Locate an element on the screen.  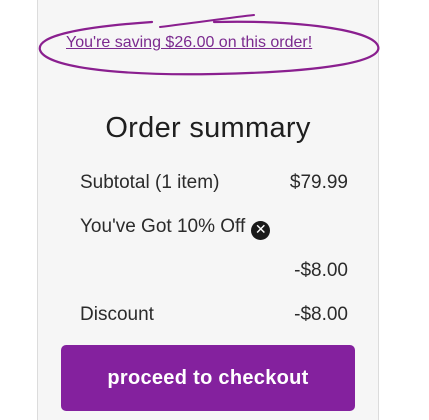
discount-value: -$8.00 is located at coordinates (321, 314).